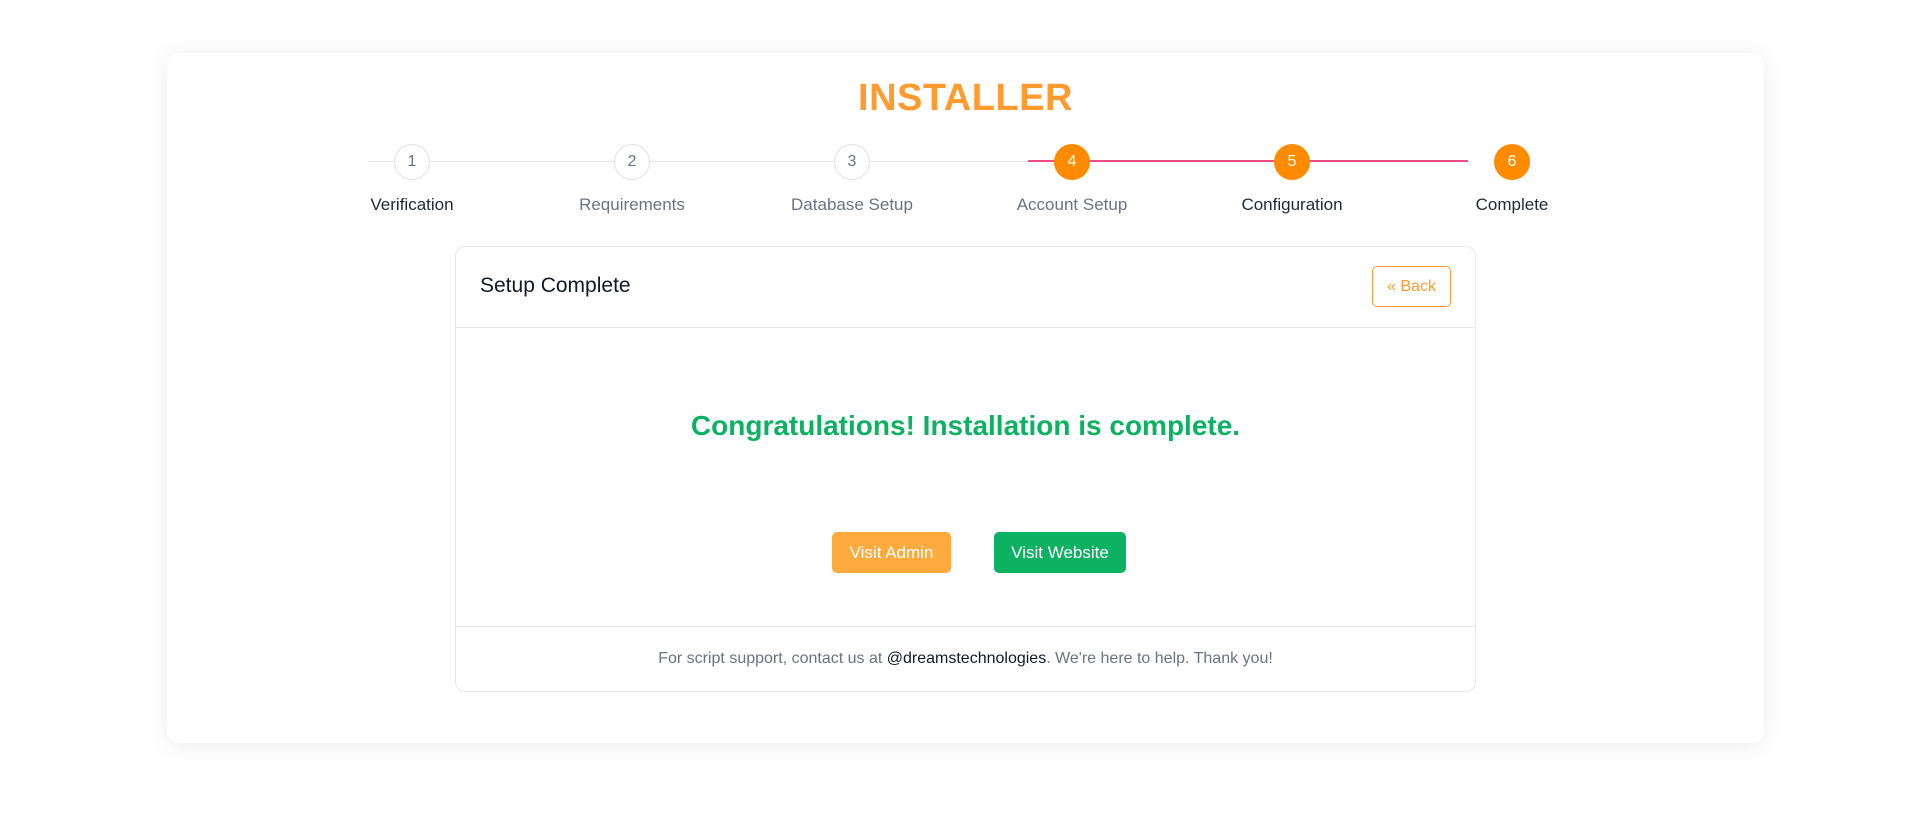  What do you see at coordinates (412, 204) in the screenshot?
I see `step-label: Verification` at bounding box center [412, 204].